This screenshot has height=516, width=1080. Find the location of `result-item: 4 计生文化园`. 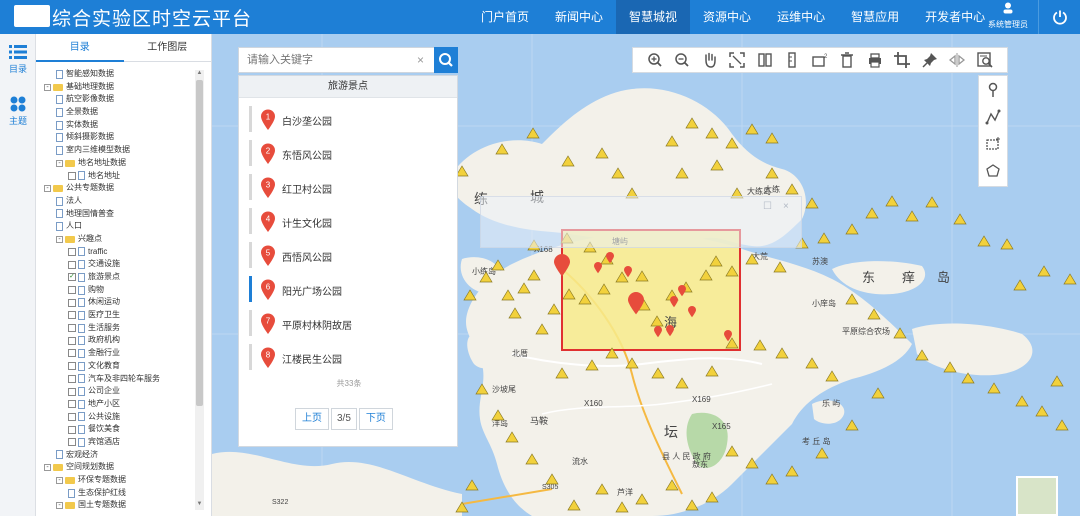

result-item: 4 计生文化园 is located at coordinates (327, 221).